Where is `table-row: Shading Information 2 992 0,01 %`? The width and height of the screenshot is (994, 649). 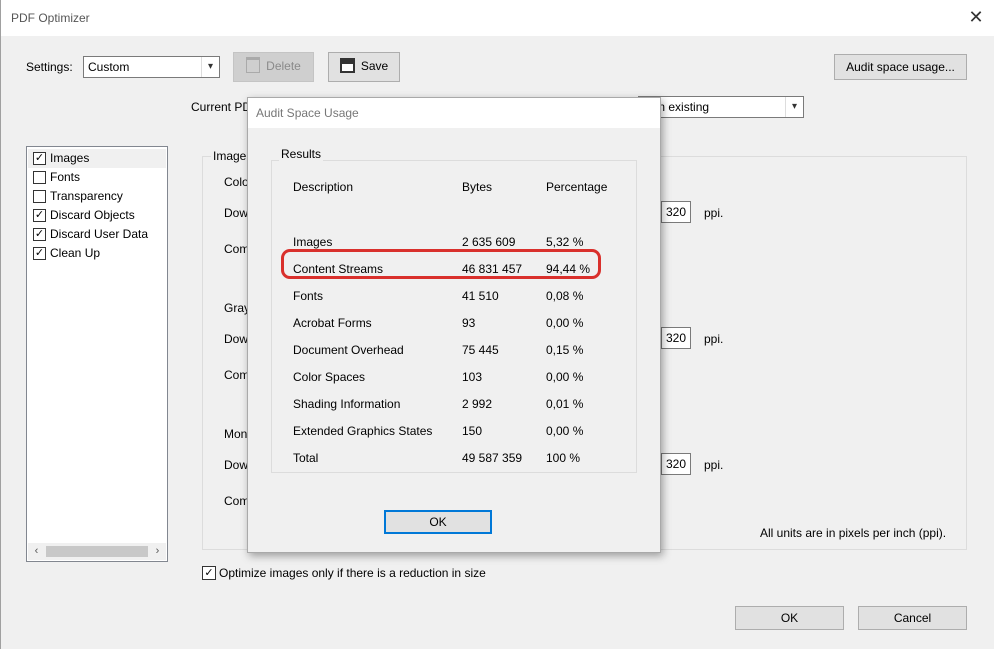
table-row: Shading Information 2 992 0,01 % is located at coordinates (452, 406).